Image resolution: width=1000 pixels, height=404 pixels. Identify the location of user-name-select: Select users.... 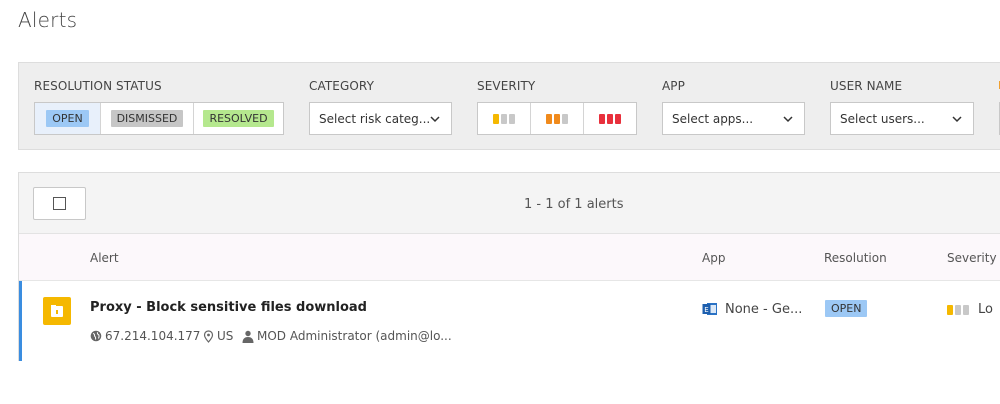
(902, 118).